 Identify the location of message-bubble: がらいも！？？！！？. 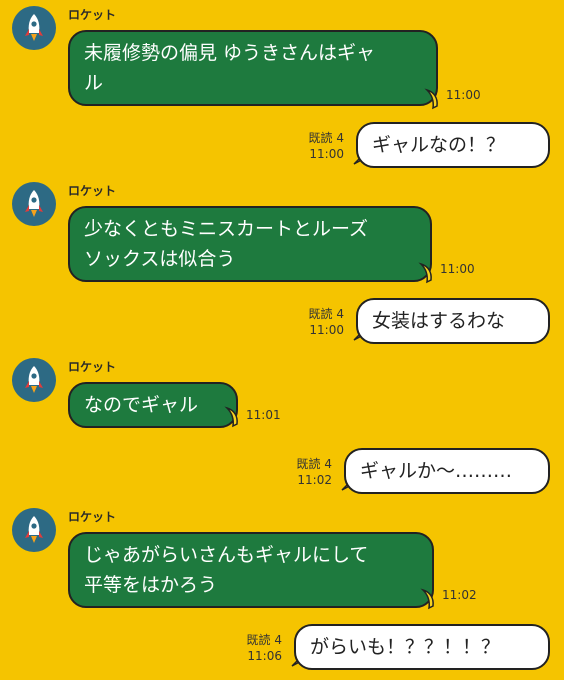
(422, 647).